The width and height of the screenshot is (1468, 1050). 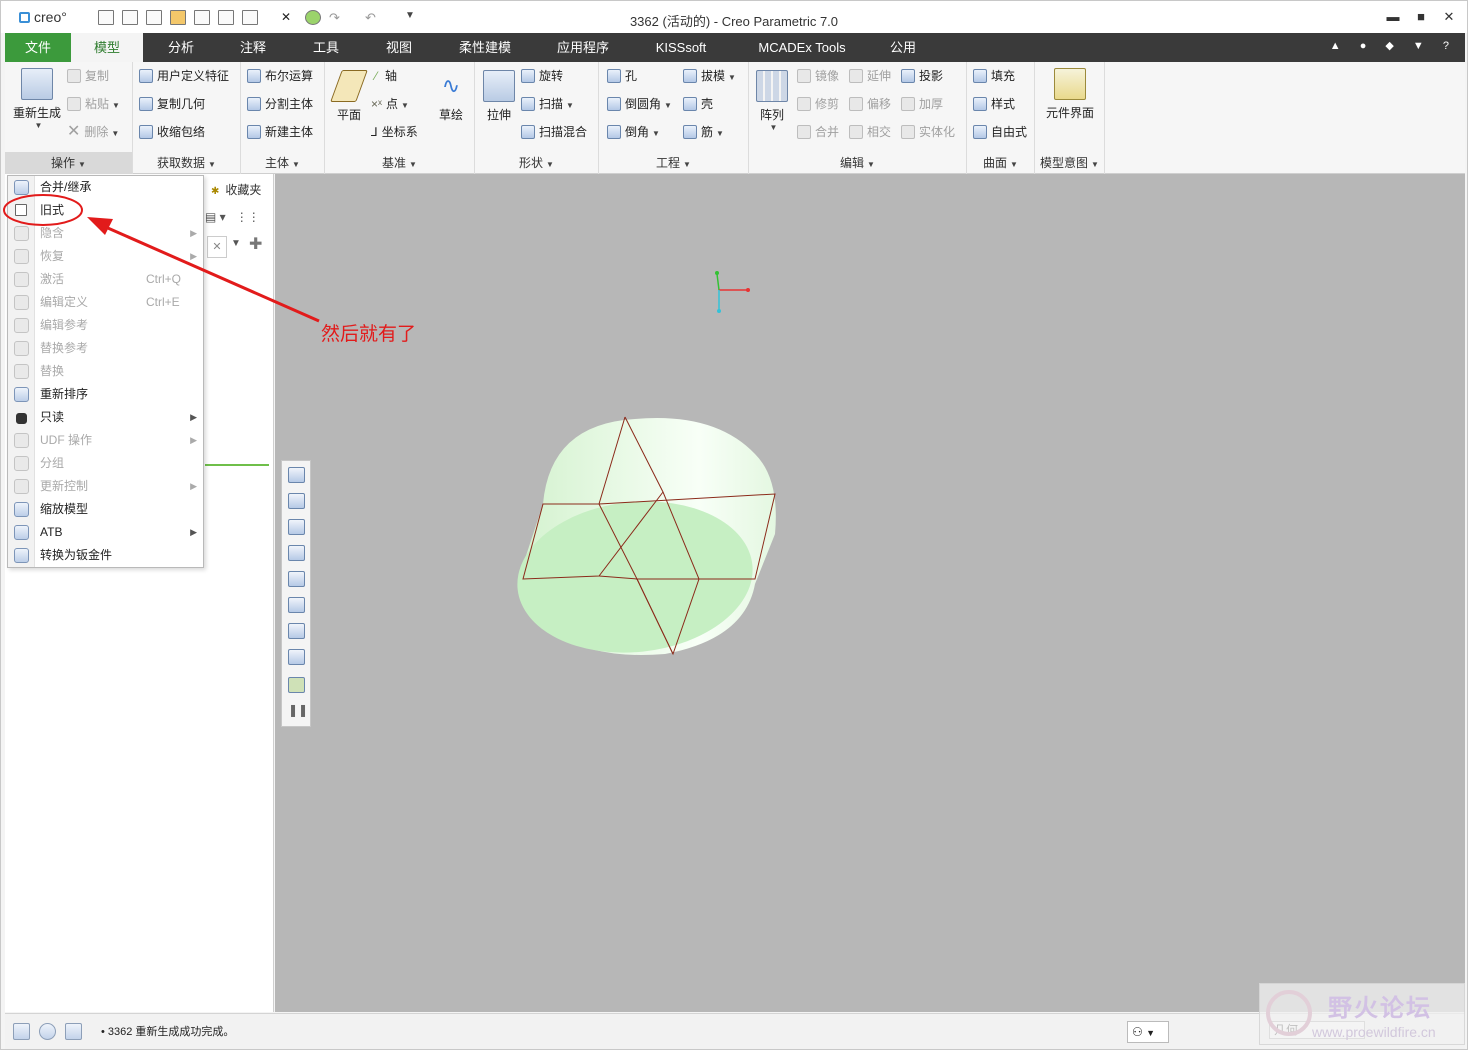 What do you see at coordinates (399, 162) in the screenshot?
I see `datum-group-menu: 基准 ▼` at bounding box center [399, 162].